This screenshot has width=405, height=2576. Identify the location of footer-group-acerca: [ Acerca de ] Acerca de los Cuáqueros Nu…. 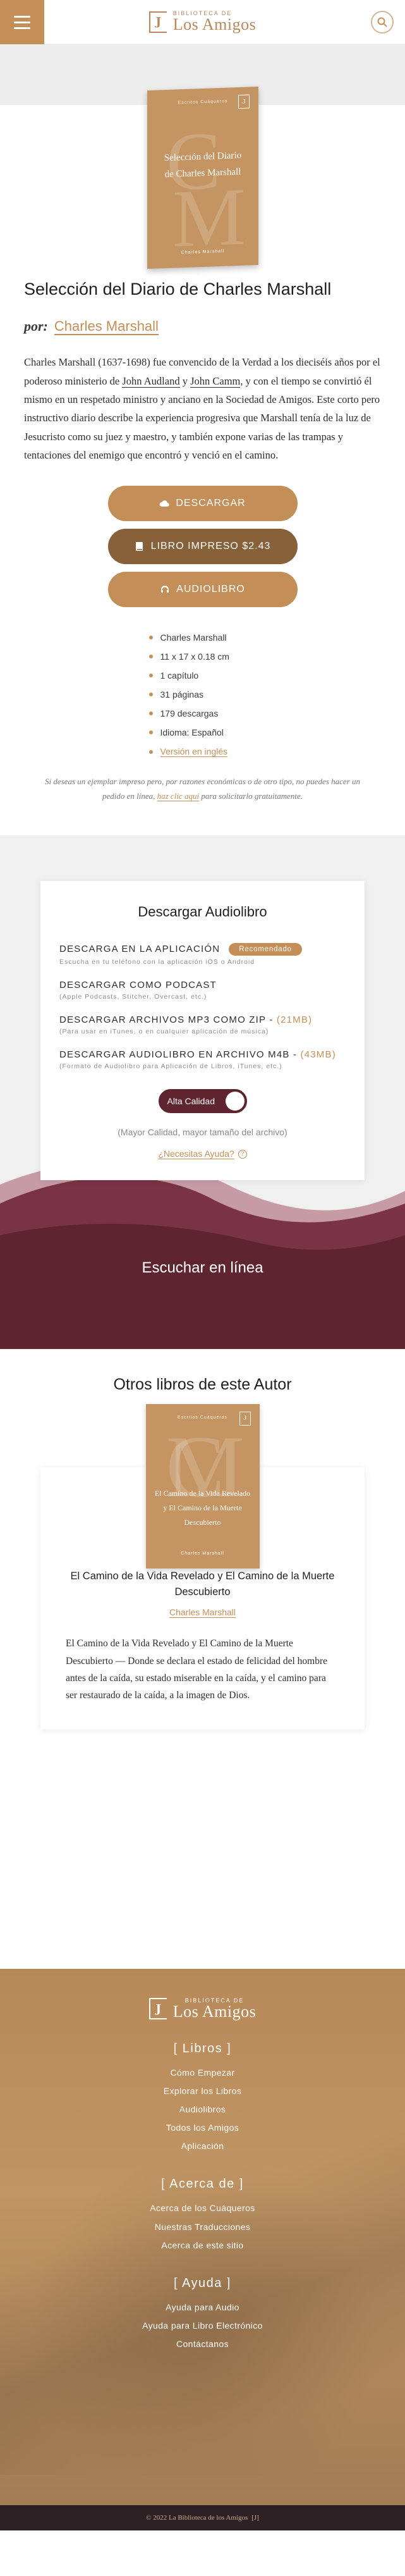
(202, 2215).